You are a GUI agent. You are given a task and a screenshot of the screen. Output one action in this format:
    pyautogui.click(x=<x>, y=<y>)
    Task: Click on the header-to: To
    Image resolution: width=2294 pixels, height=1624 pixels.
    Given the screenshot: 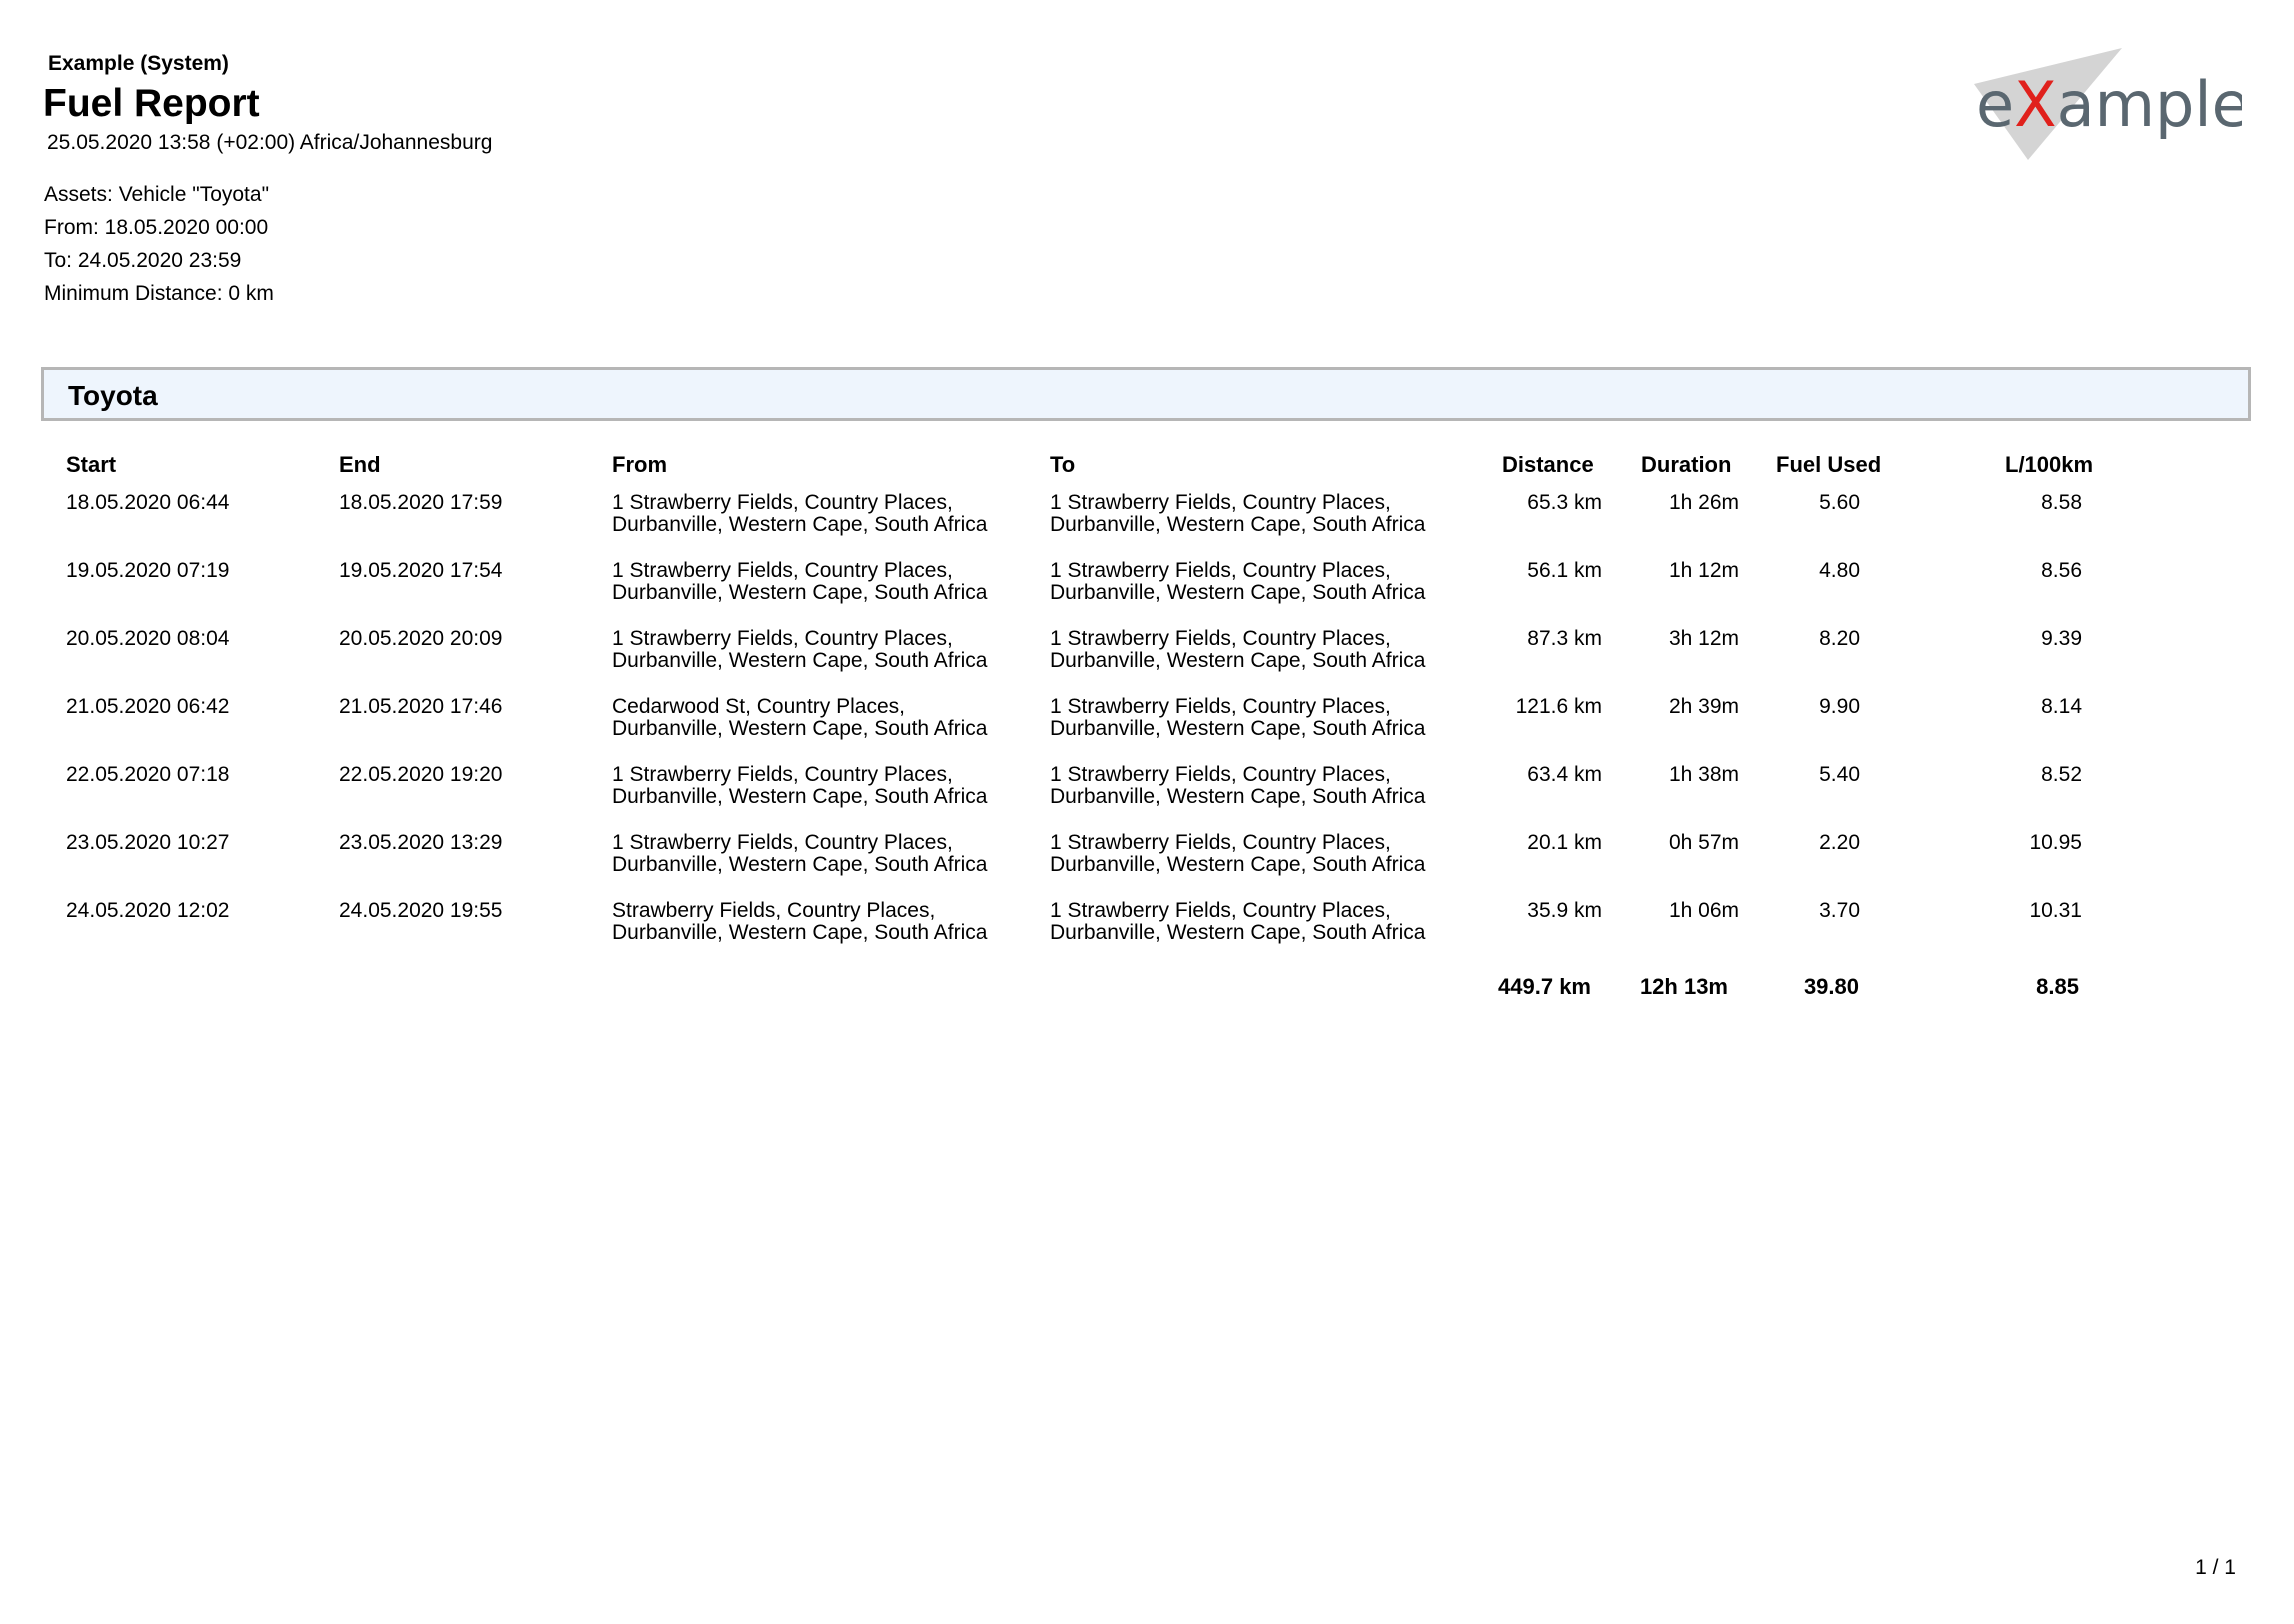 What is the action you would take?
    pyautogui.click(x=1063, y=464)
    